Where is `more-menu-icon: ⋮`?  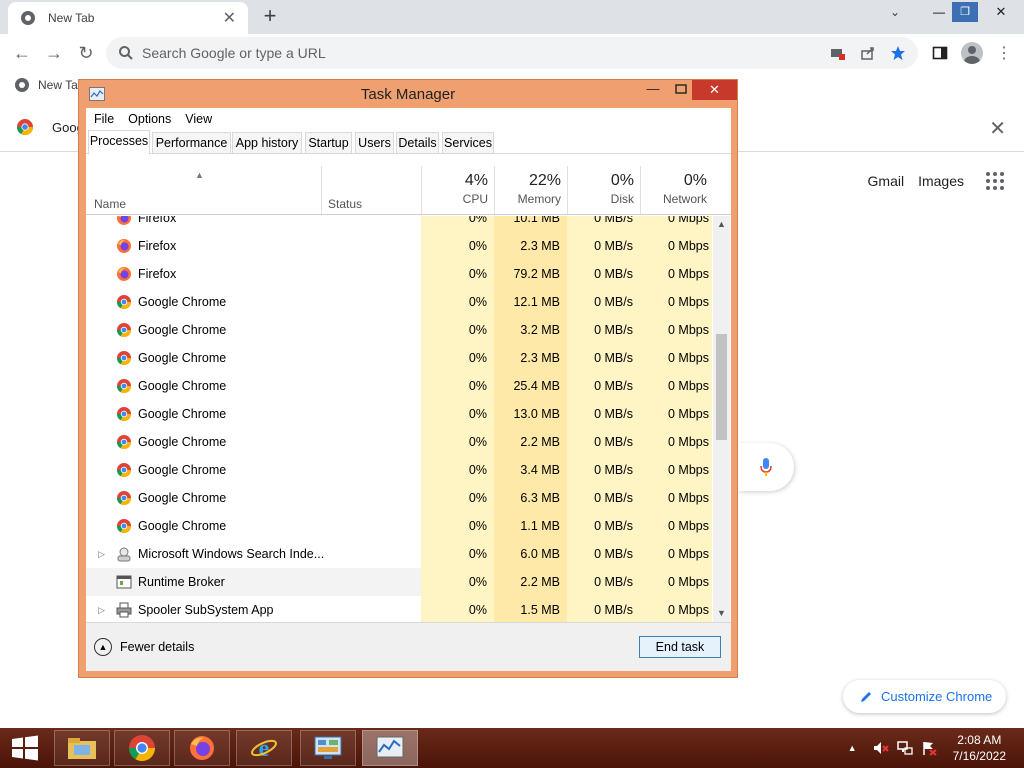
more-menu-icon: ⋮ is located at coordinates (1004, 53).